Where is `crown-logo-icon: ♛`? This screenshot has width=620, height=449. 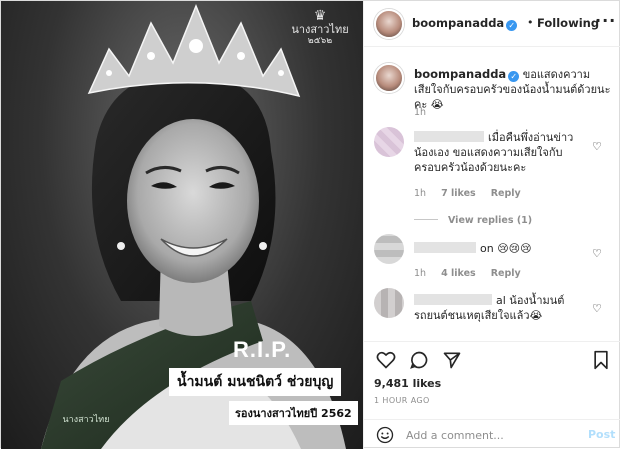 crown-logo-icon: ♛ is located at coordinates (320, 16).